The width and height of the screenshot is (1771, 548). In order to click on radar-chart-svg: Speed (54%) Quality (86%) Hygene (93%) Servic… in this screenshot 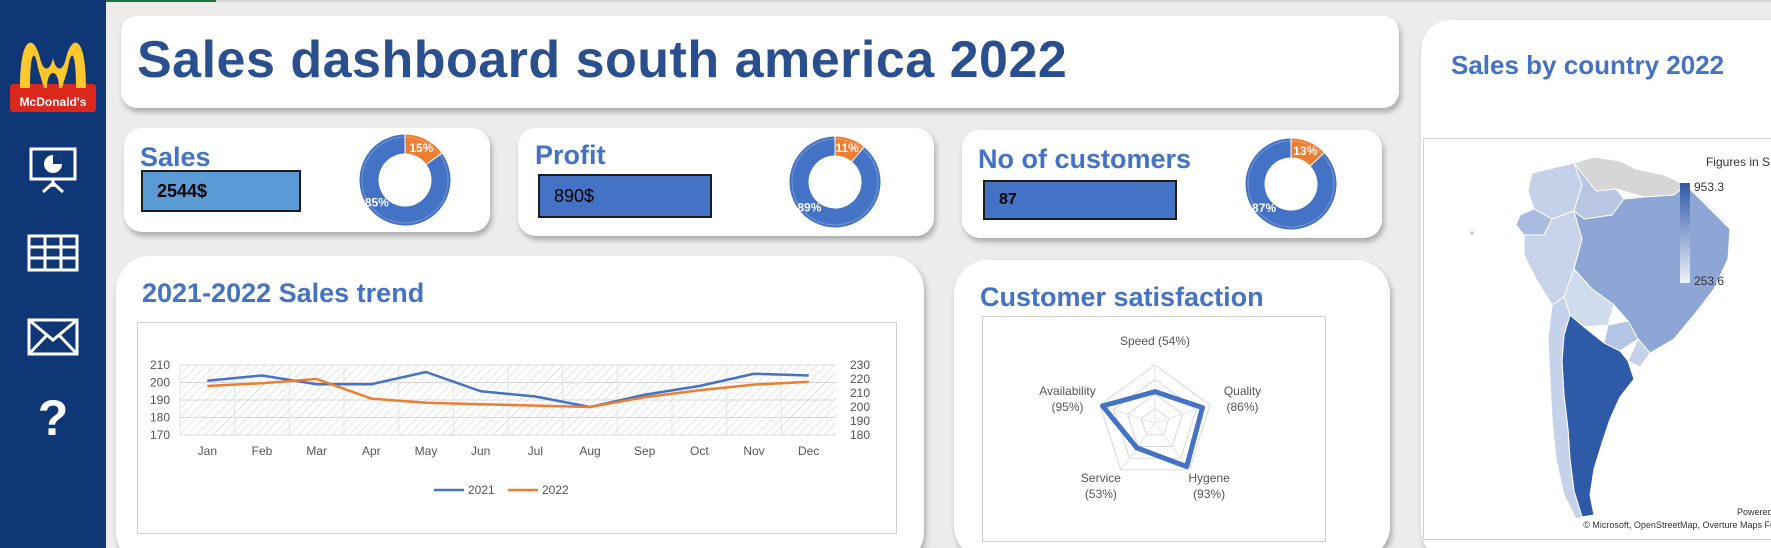, I will do `click(1150, 417)`.